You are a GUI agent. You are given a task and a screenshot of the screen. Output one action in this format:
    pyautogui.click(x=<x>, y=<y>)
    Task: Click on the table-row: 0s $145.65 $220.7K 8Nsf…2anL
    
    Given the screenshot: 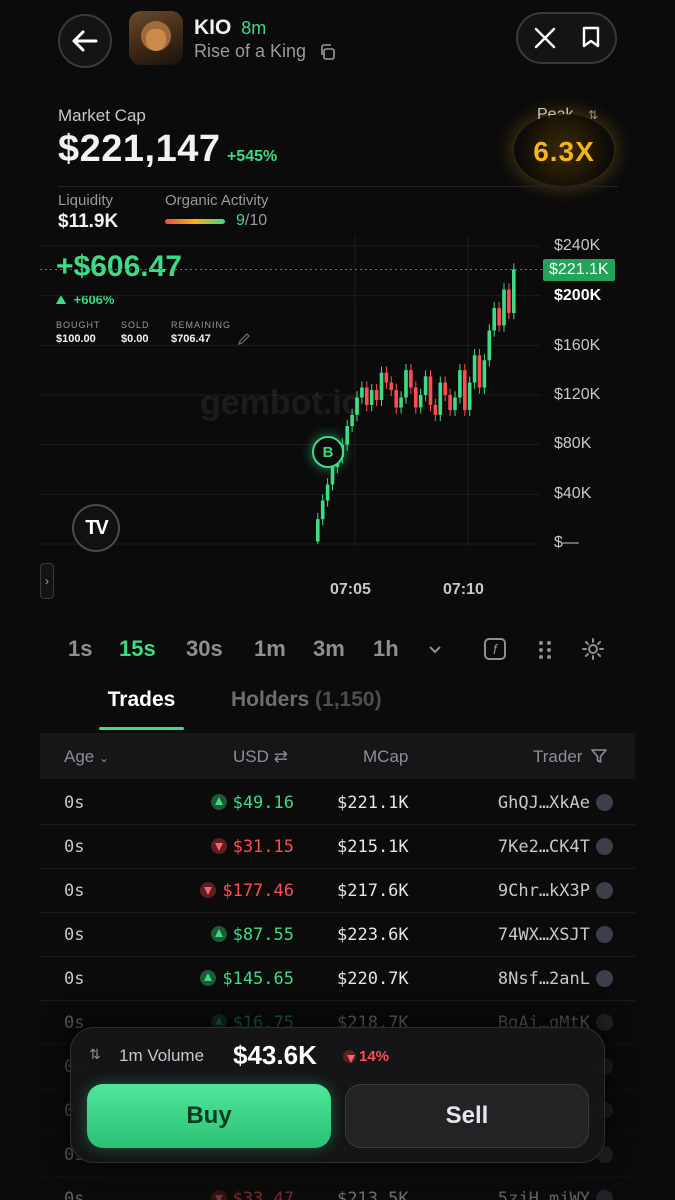 What is the action you would take?
    pyautogui.click(x=337, y=979)
    